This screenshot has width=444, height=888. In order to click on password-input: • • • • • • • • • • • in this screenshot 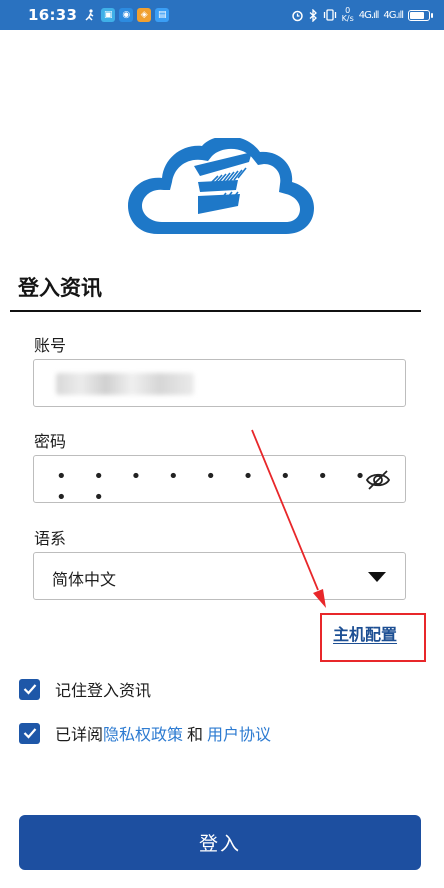, I will do `click(219, 481)`.